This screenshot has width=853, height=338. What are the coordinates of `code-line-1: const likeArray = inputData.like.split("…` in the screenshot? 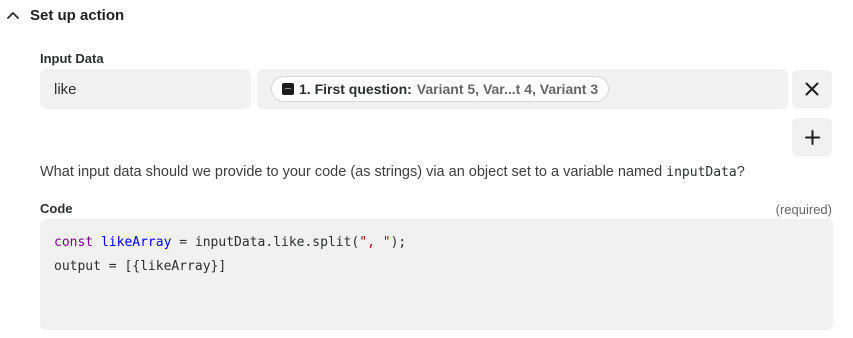 It's located at (436, 243).